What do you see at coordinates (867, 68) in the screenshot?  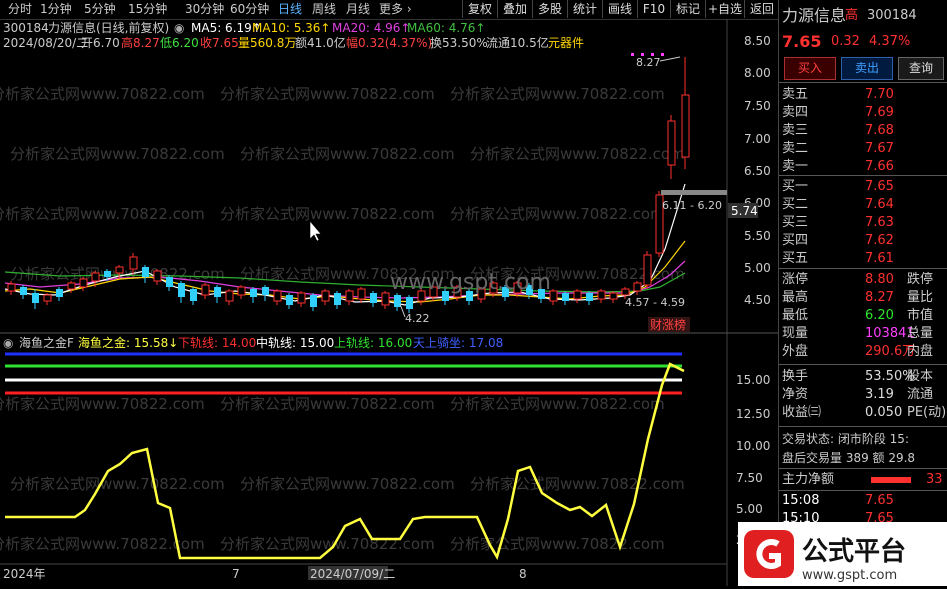 I see `sell-button: 卖出` at bounding box center [867, 68].